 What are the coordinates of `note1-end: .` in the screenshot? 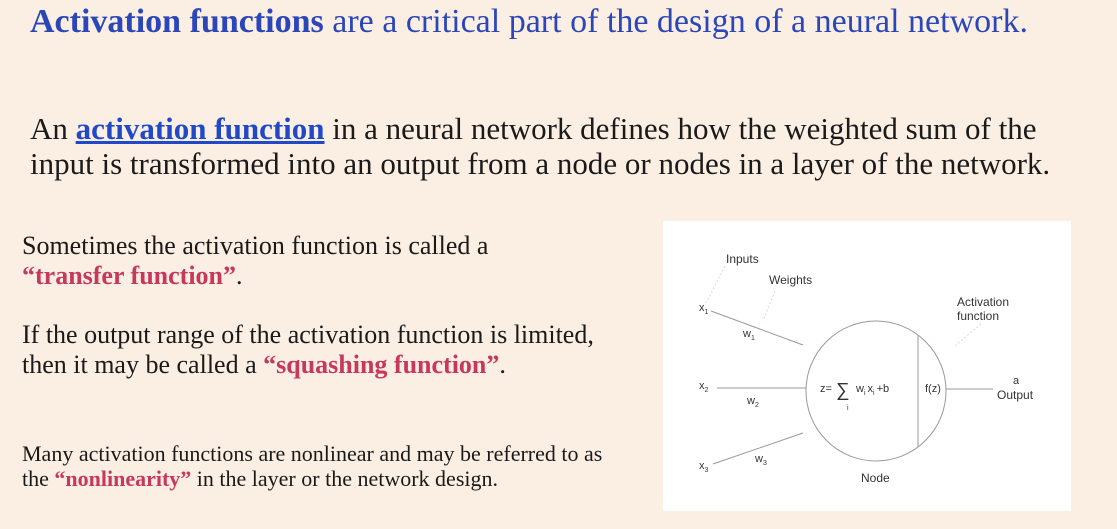 It's located at (239, 275).